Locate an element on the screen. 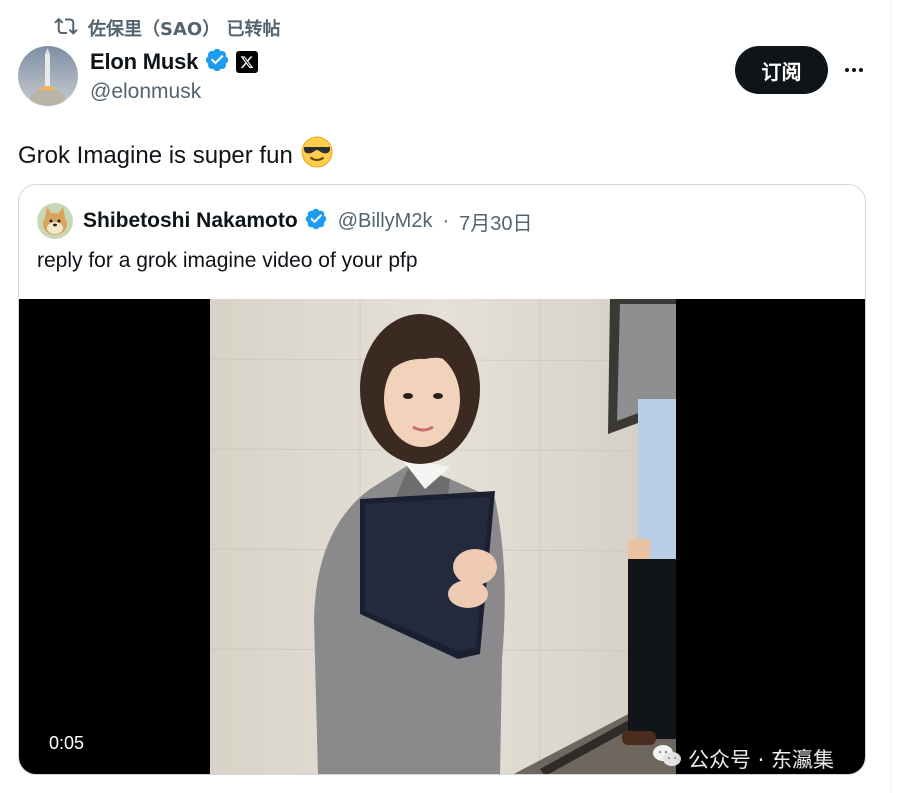 This screenshot has width=898, height=793. page-divider is located at coordinates (890, 396).